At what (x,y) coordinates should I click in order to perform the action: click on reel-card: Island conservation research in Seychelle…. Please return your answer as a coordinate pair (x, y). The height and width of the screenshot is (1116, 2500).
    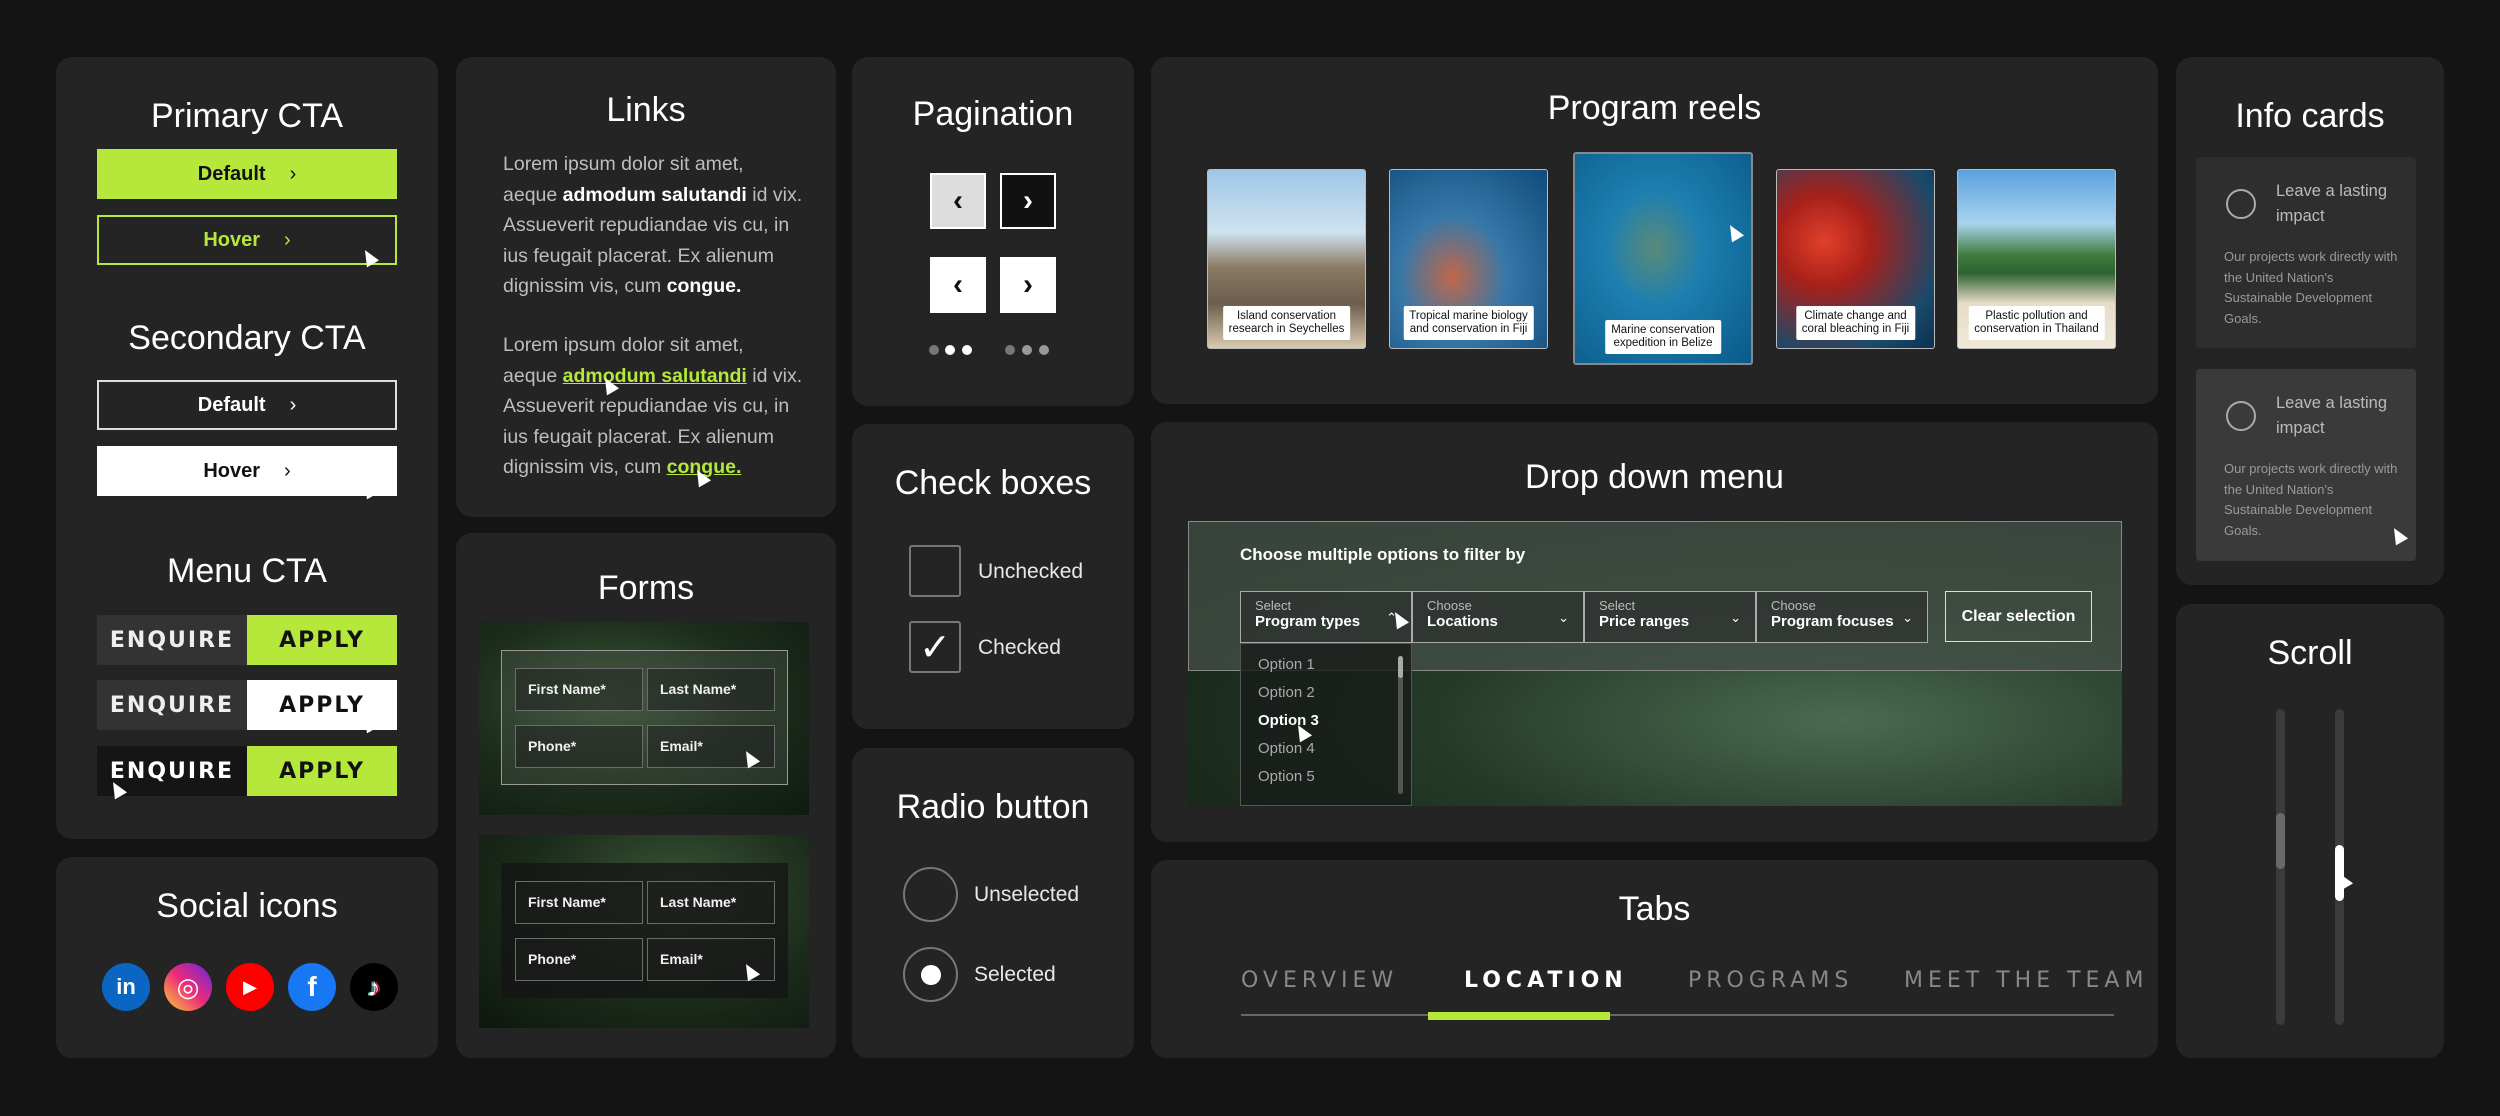
    Looking at the image, I should click on (1286, 259).